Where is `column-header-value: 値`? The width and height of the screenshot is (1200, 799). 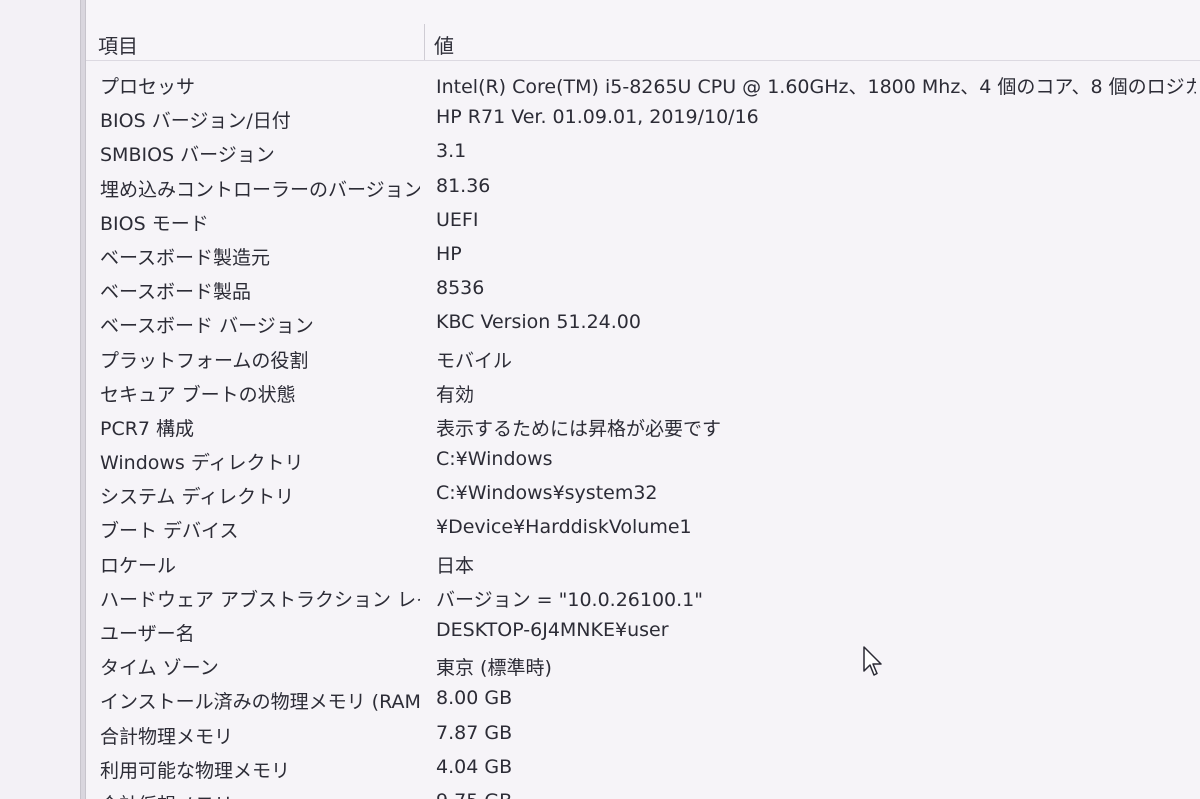 column-header-value: 値 is located at coordinates (444, 44).